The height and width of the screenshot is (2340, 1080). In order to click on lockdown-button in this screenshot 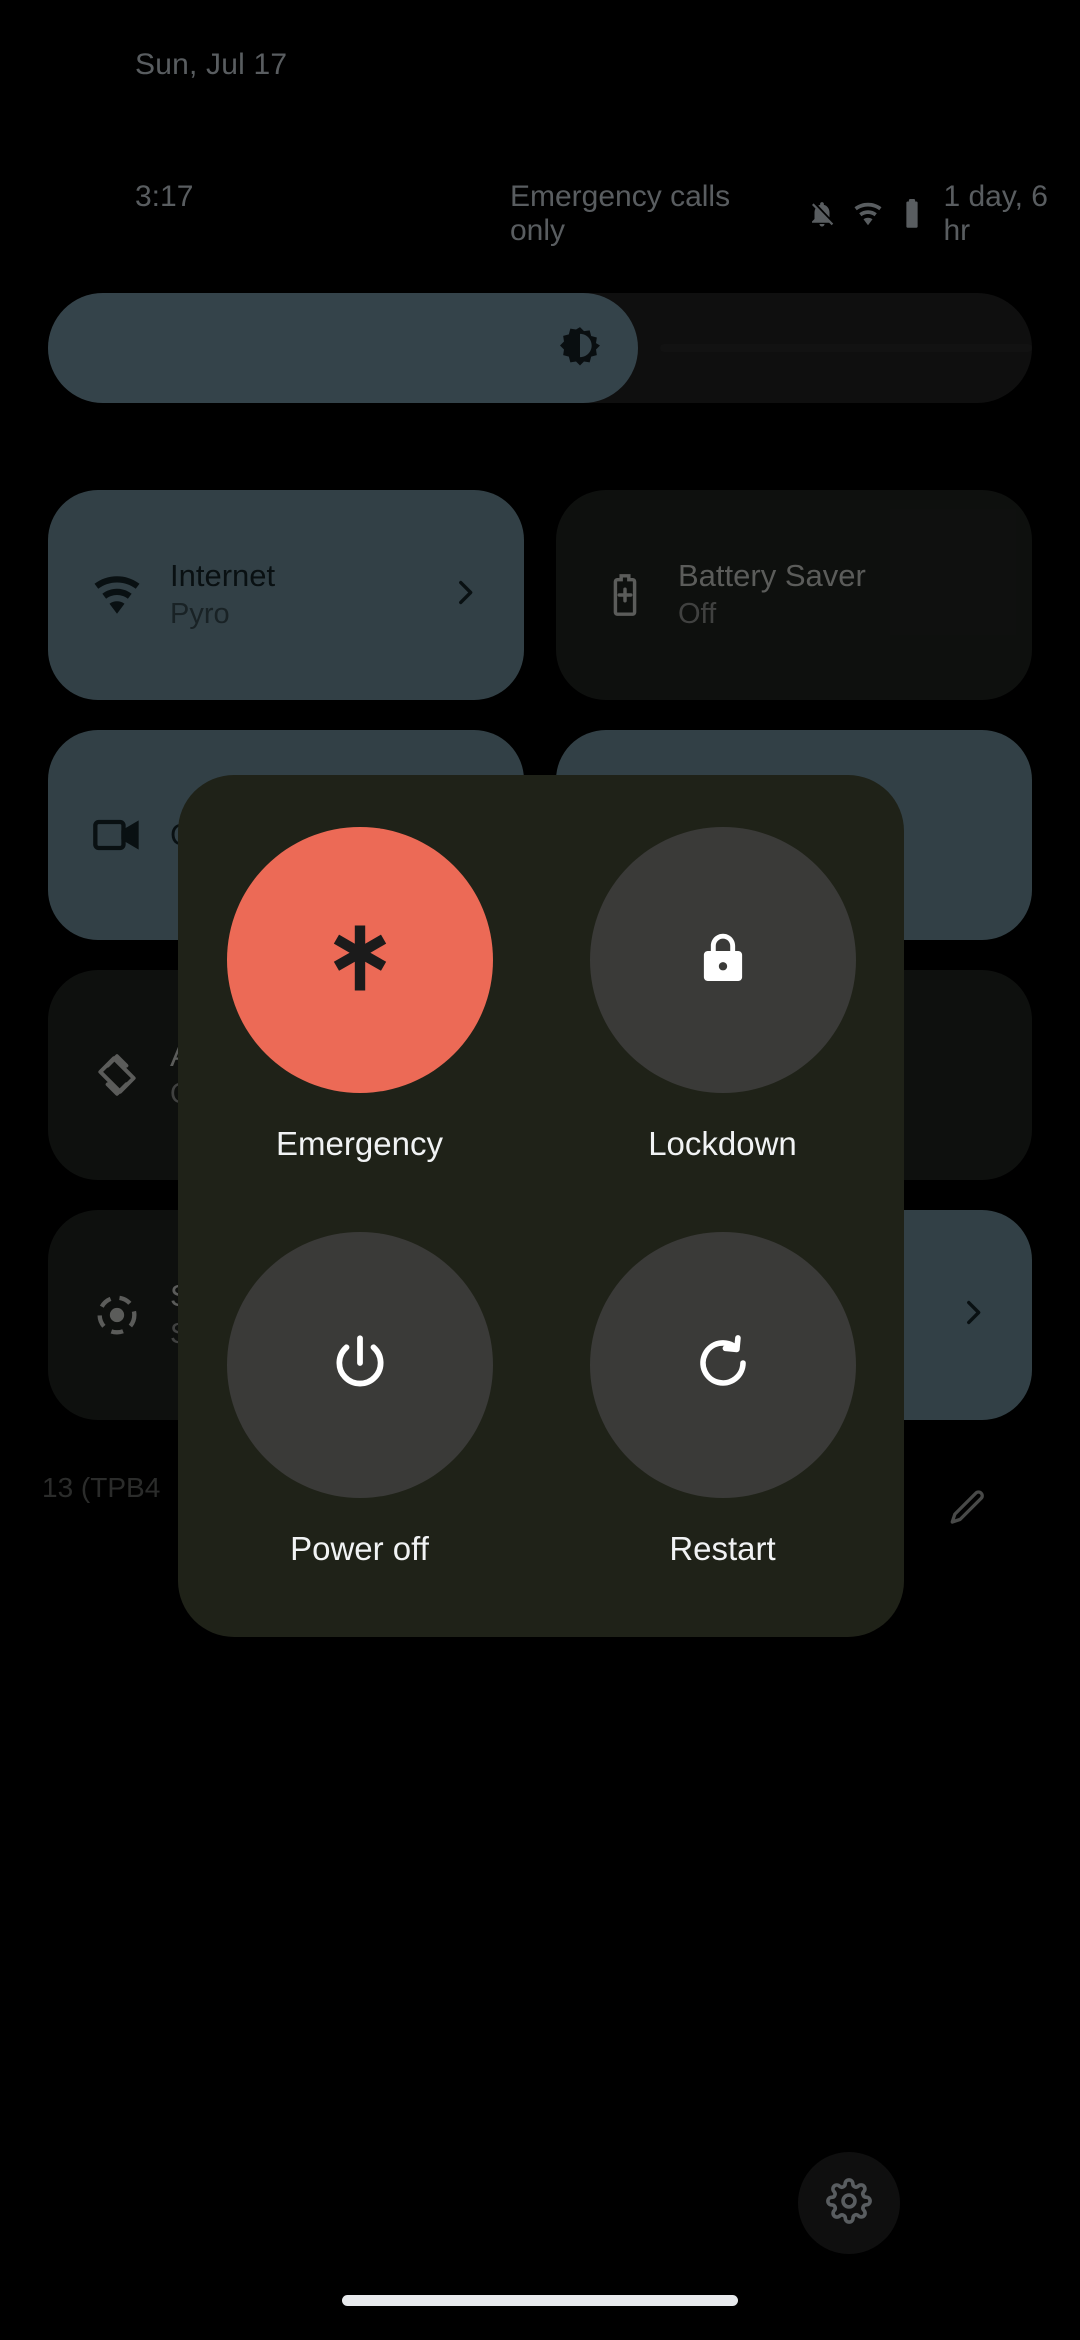, I will do `click(722, 960)`.